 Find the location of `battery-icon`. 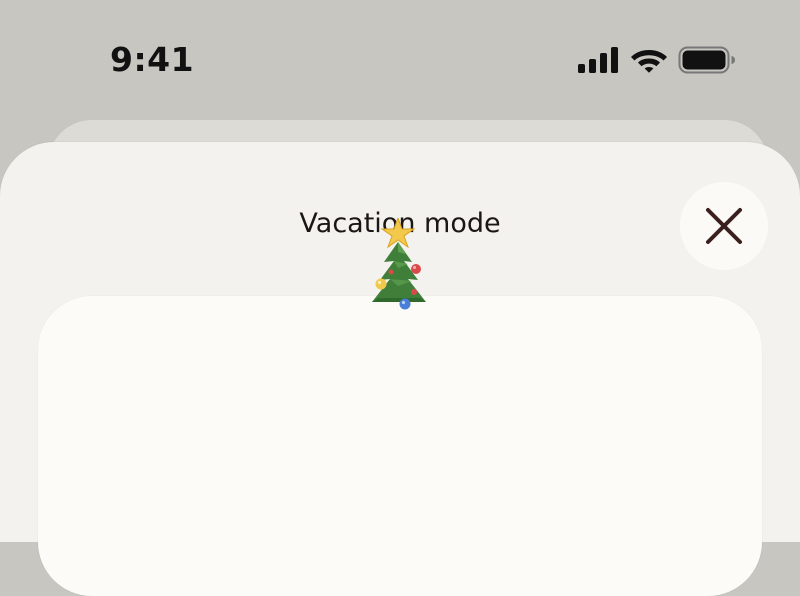

battery-icon is located at coordinates (707, 60).